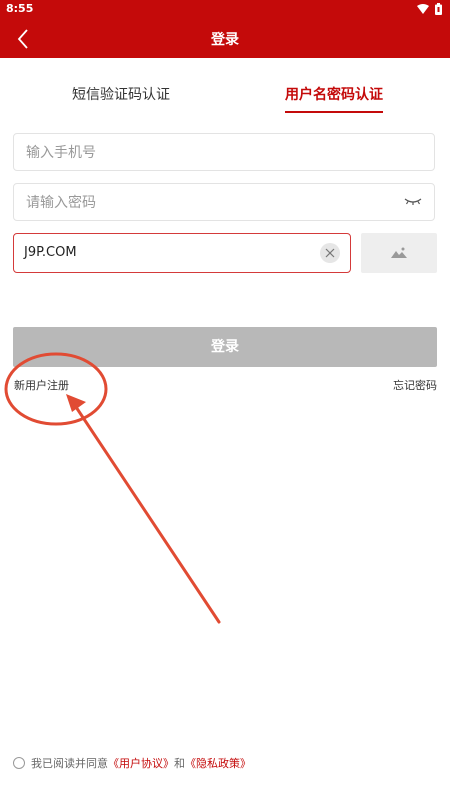 This screenshot has width=450, height=800. I want to click on tab-username-password: 用户名密码认证, so click(334, 98).